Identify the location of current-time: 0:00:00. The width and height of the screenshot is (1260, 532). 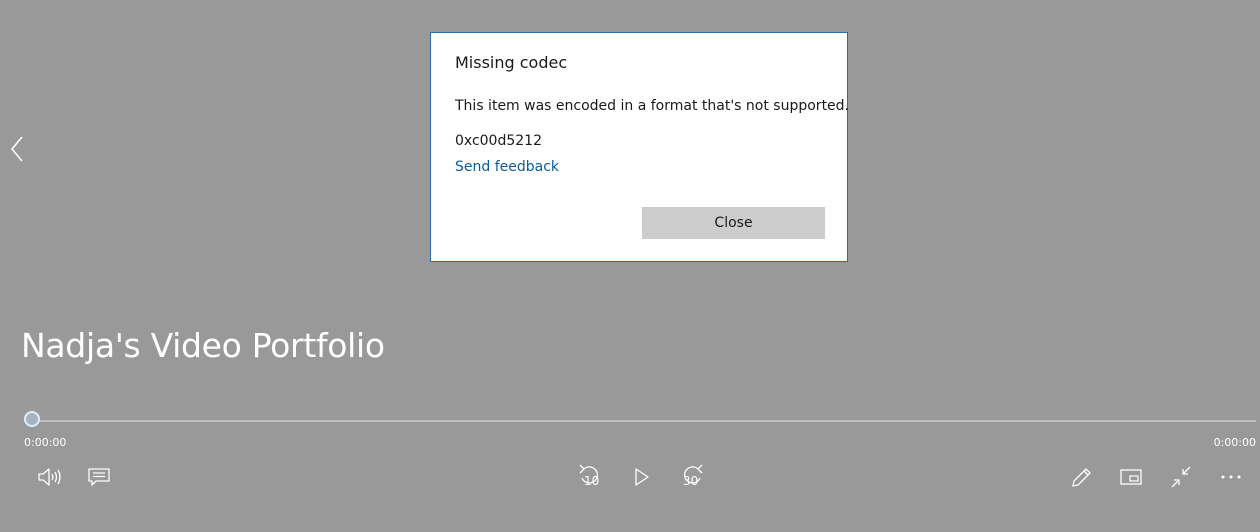
(45, 442).